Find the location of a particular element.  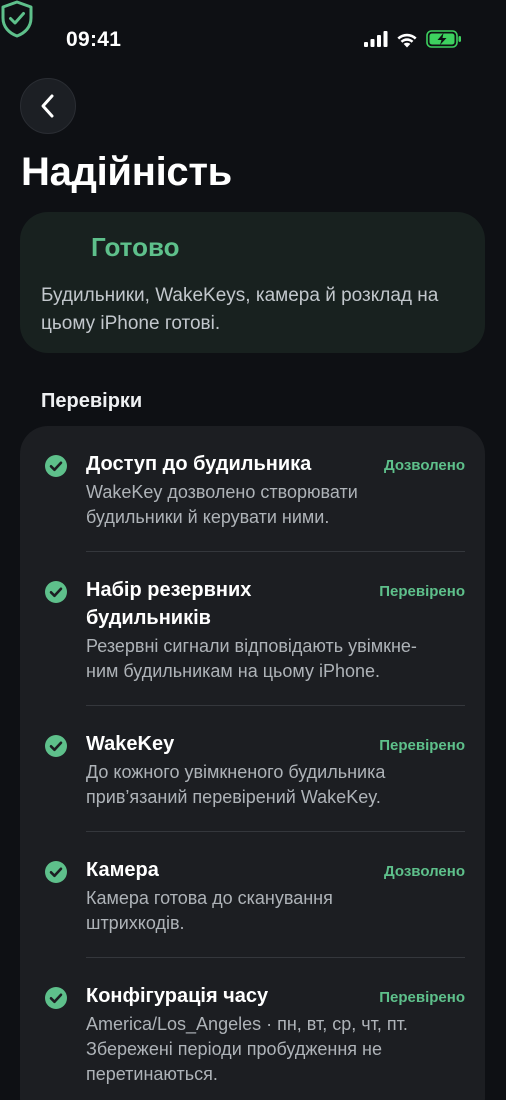

check-desc-line: Камера готова до сканування is located at coordinates (209, 898).